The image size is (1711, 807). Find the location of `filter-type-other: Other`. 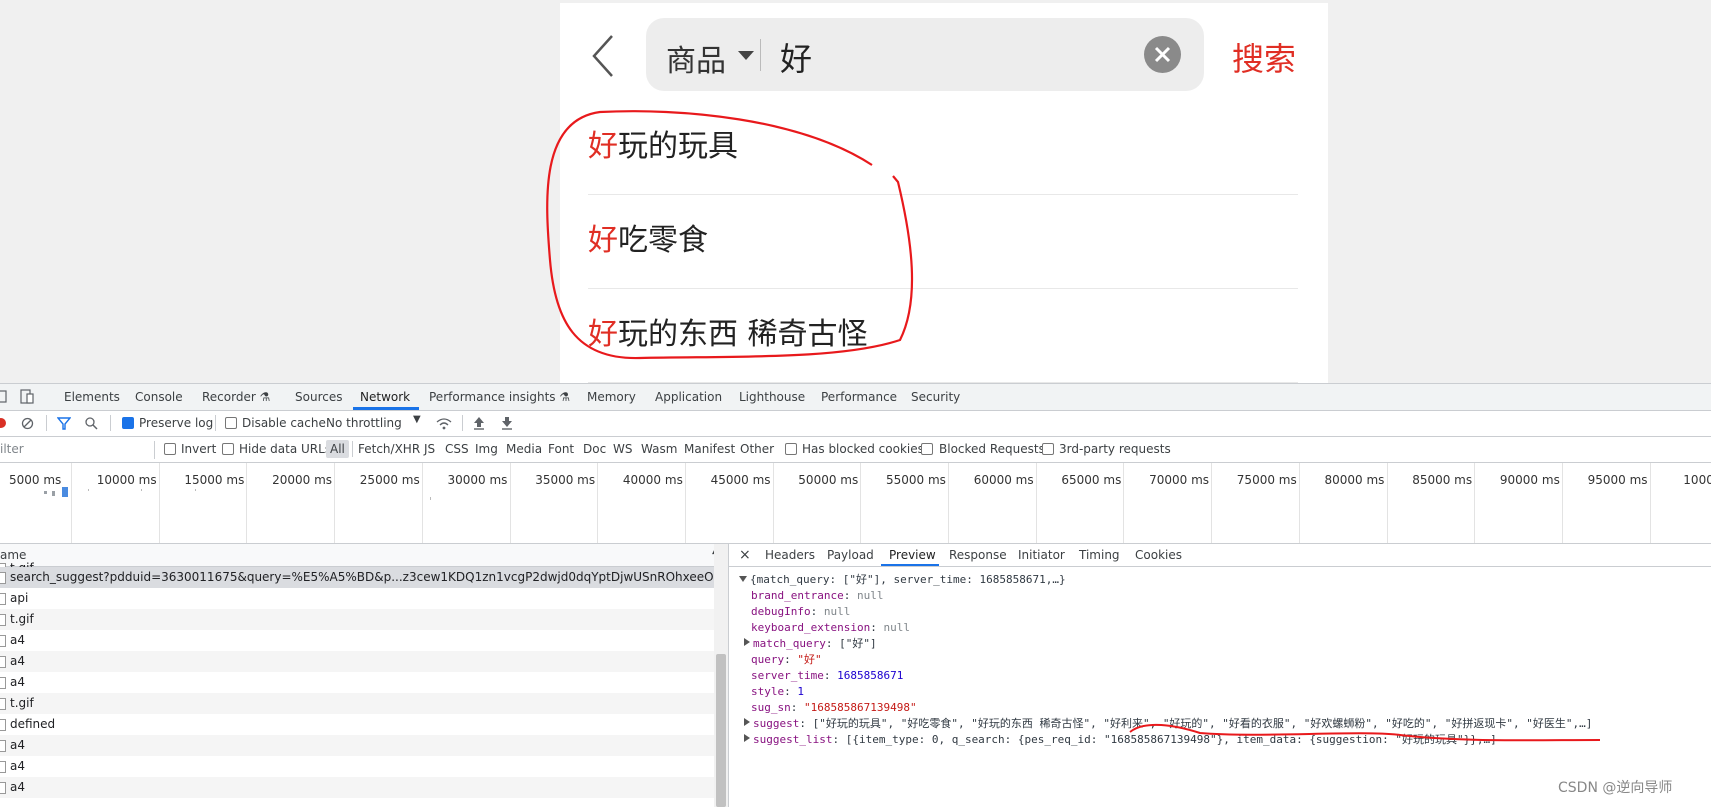

filter-type-other: Other is located at coordinates (757, 449).